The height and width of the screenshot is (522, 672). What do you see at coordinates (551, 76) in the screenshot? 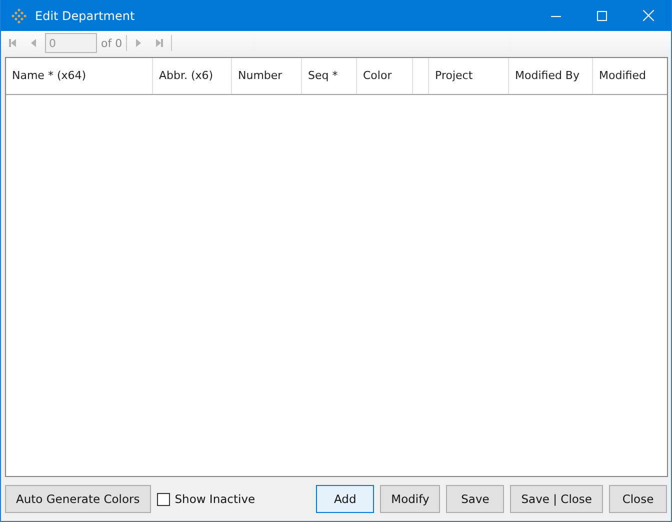
I see `column-header: Modified By` at bounding box center [551, 76].